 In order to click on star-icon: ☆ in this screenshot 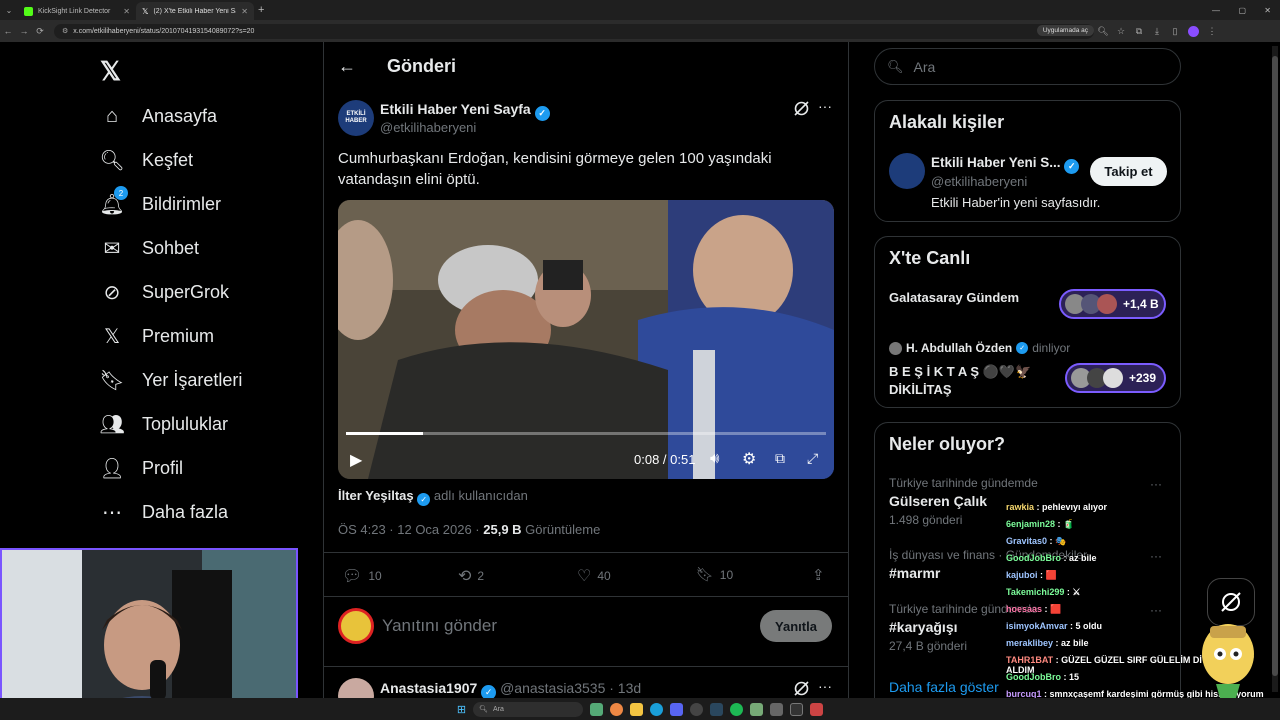, I will do `click(1121, 31)`.